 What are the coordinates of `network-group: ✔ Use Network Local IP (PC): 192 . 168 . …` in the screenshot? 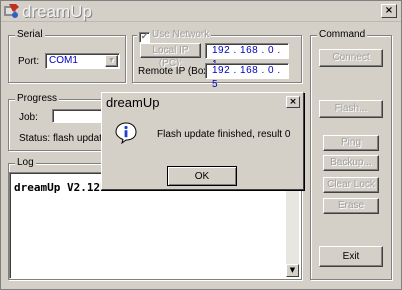 It's located at (217, 59).